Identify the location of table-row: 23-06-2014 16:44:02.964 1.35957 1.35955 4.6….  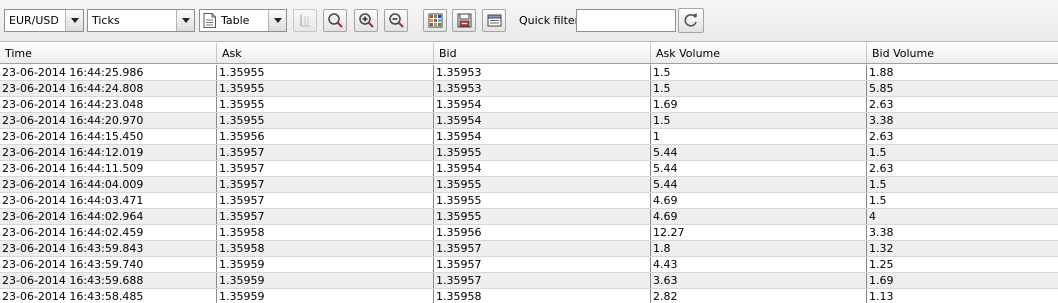
(529, 217).